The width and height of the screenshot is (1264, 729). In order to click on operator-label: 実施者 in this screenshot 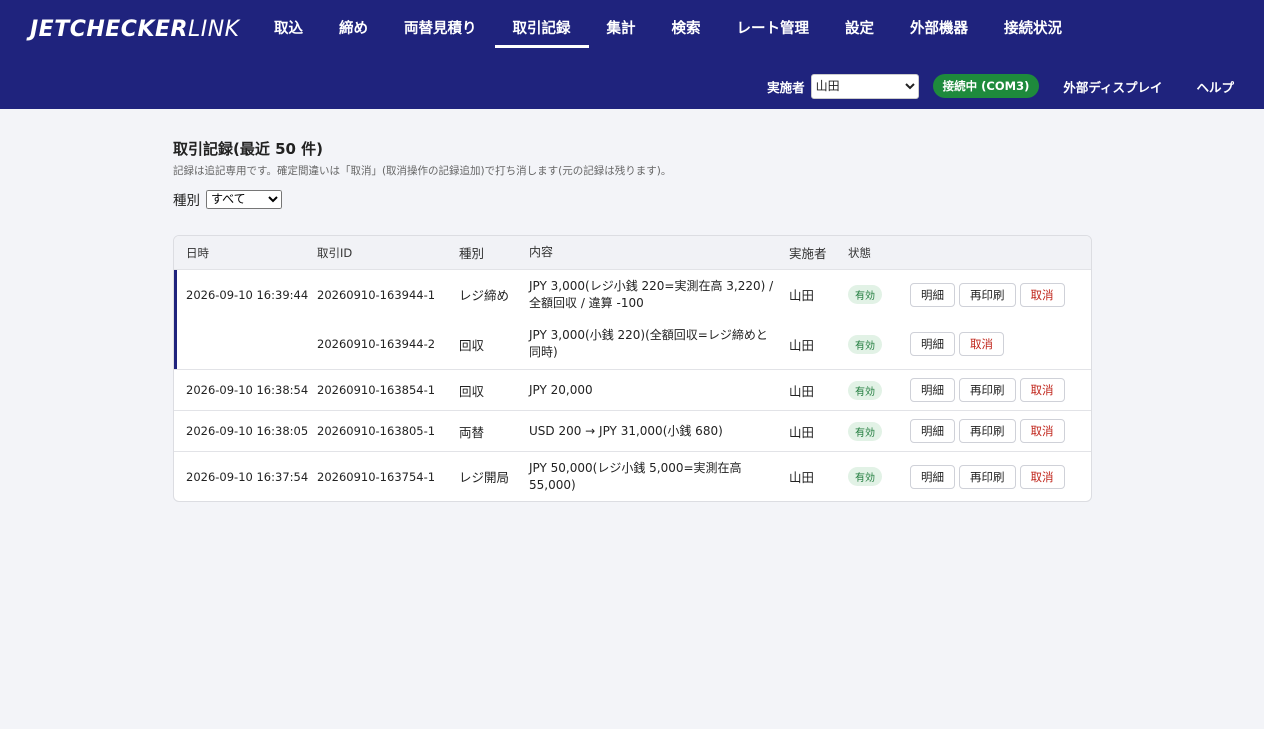, I will do `click(786, 87)`.